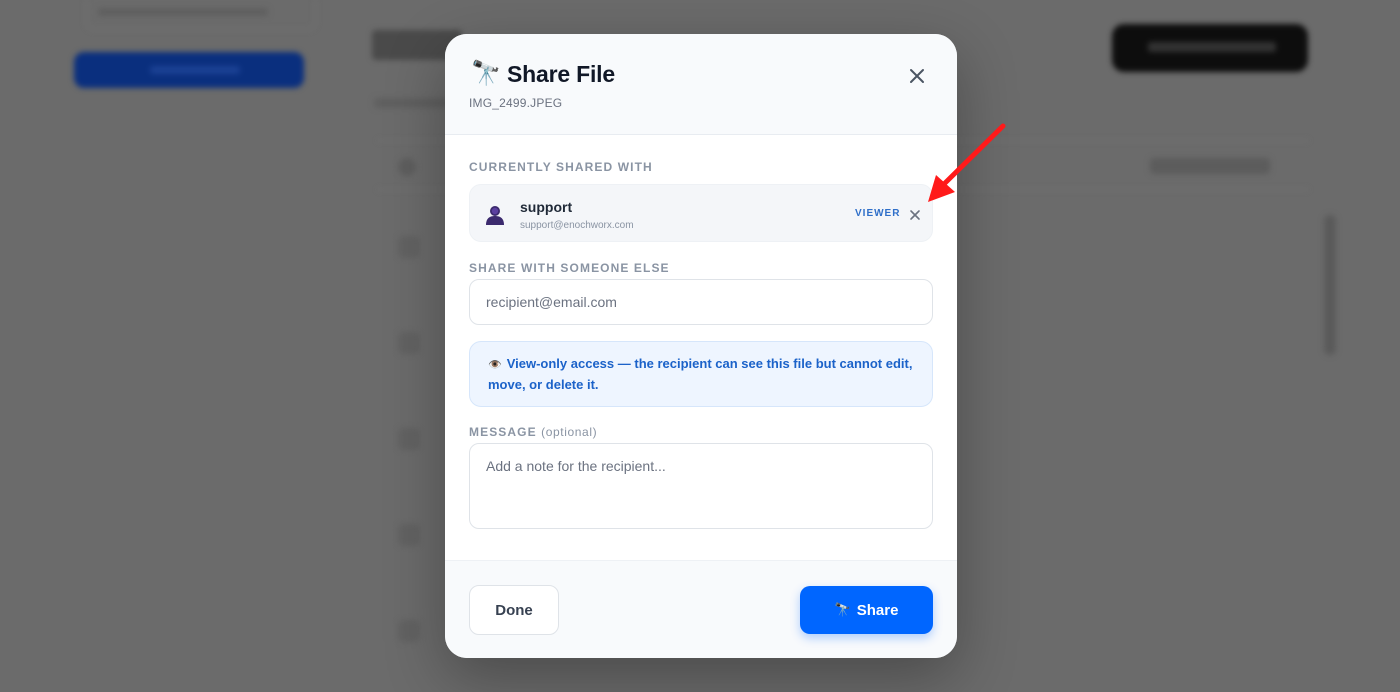 The image size is (1400, 692). I want to click on done-button: Done, so click(514, 610).